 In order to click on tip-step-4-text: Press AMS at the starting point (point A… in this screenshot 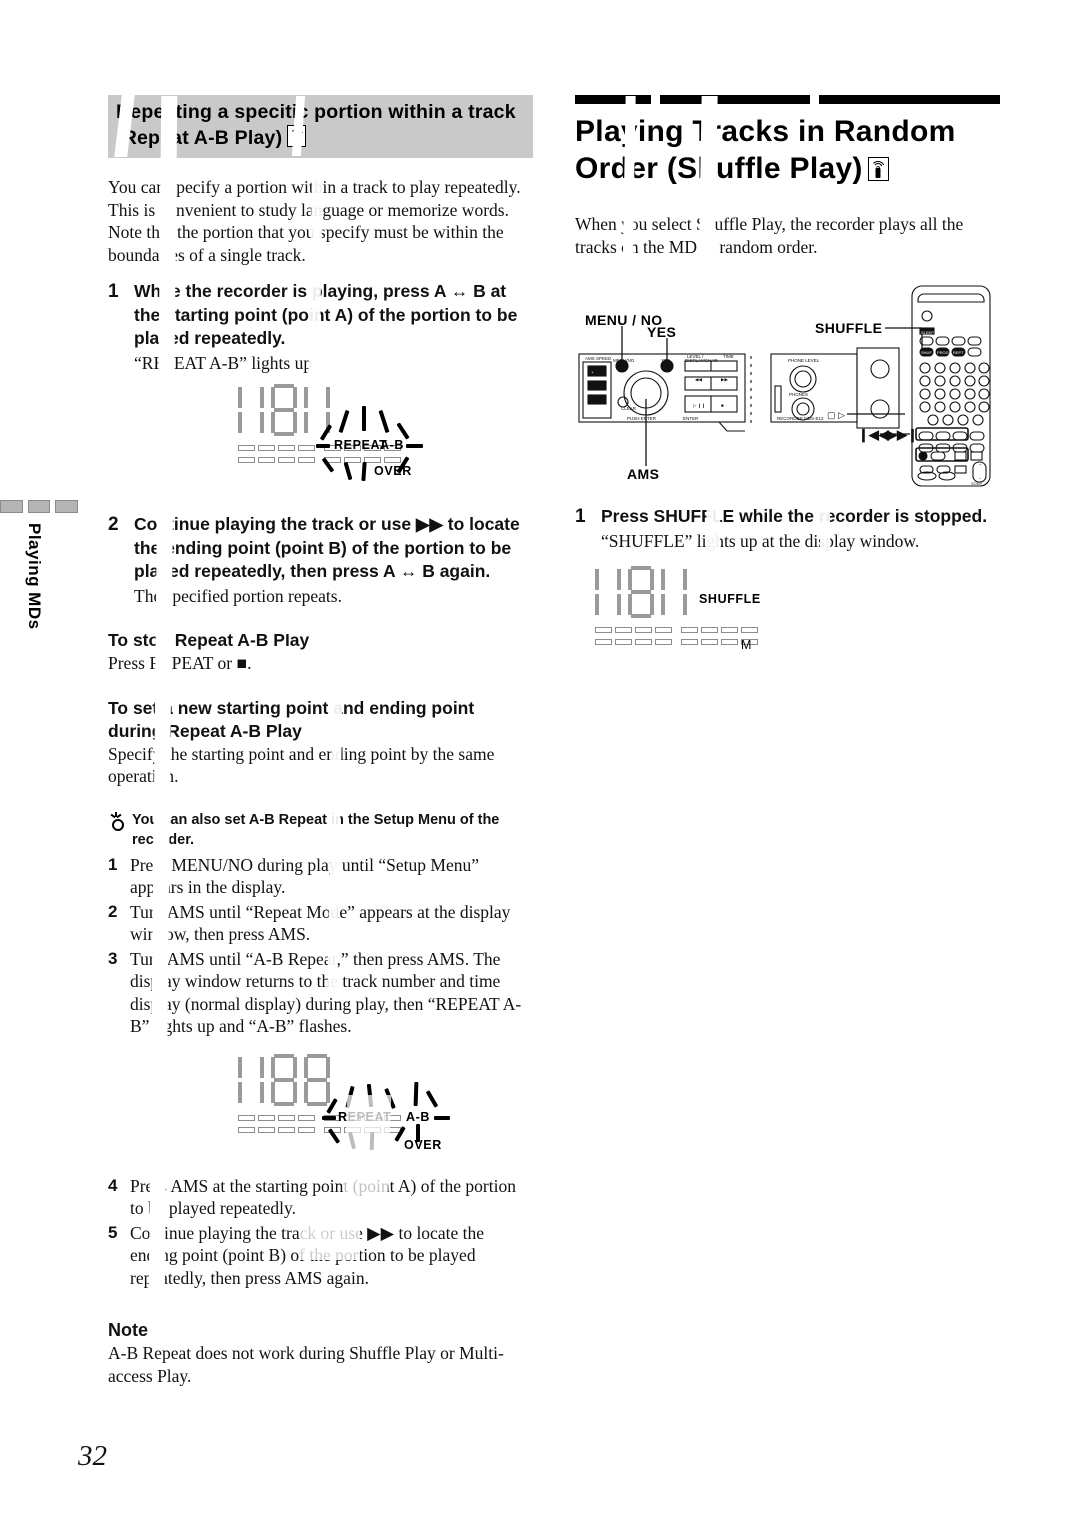, I will do `click(323, 1197)`.